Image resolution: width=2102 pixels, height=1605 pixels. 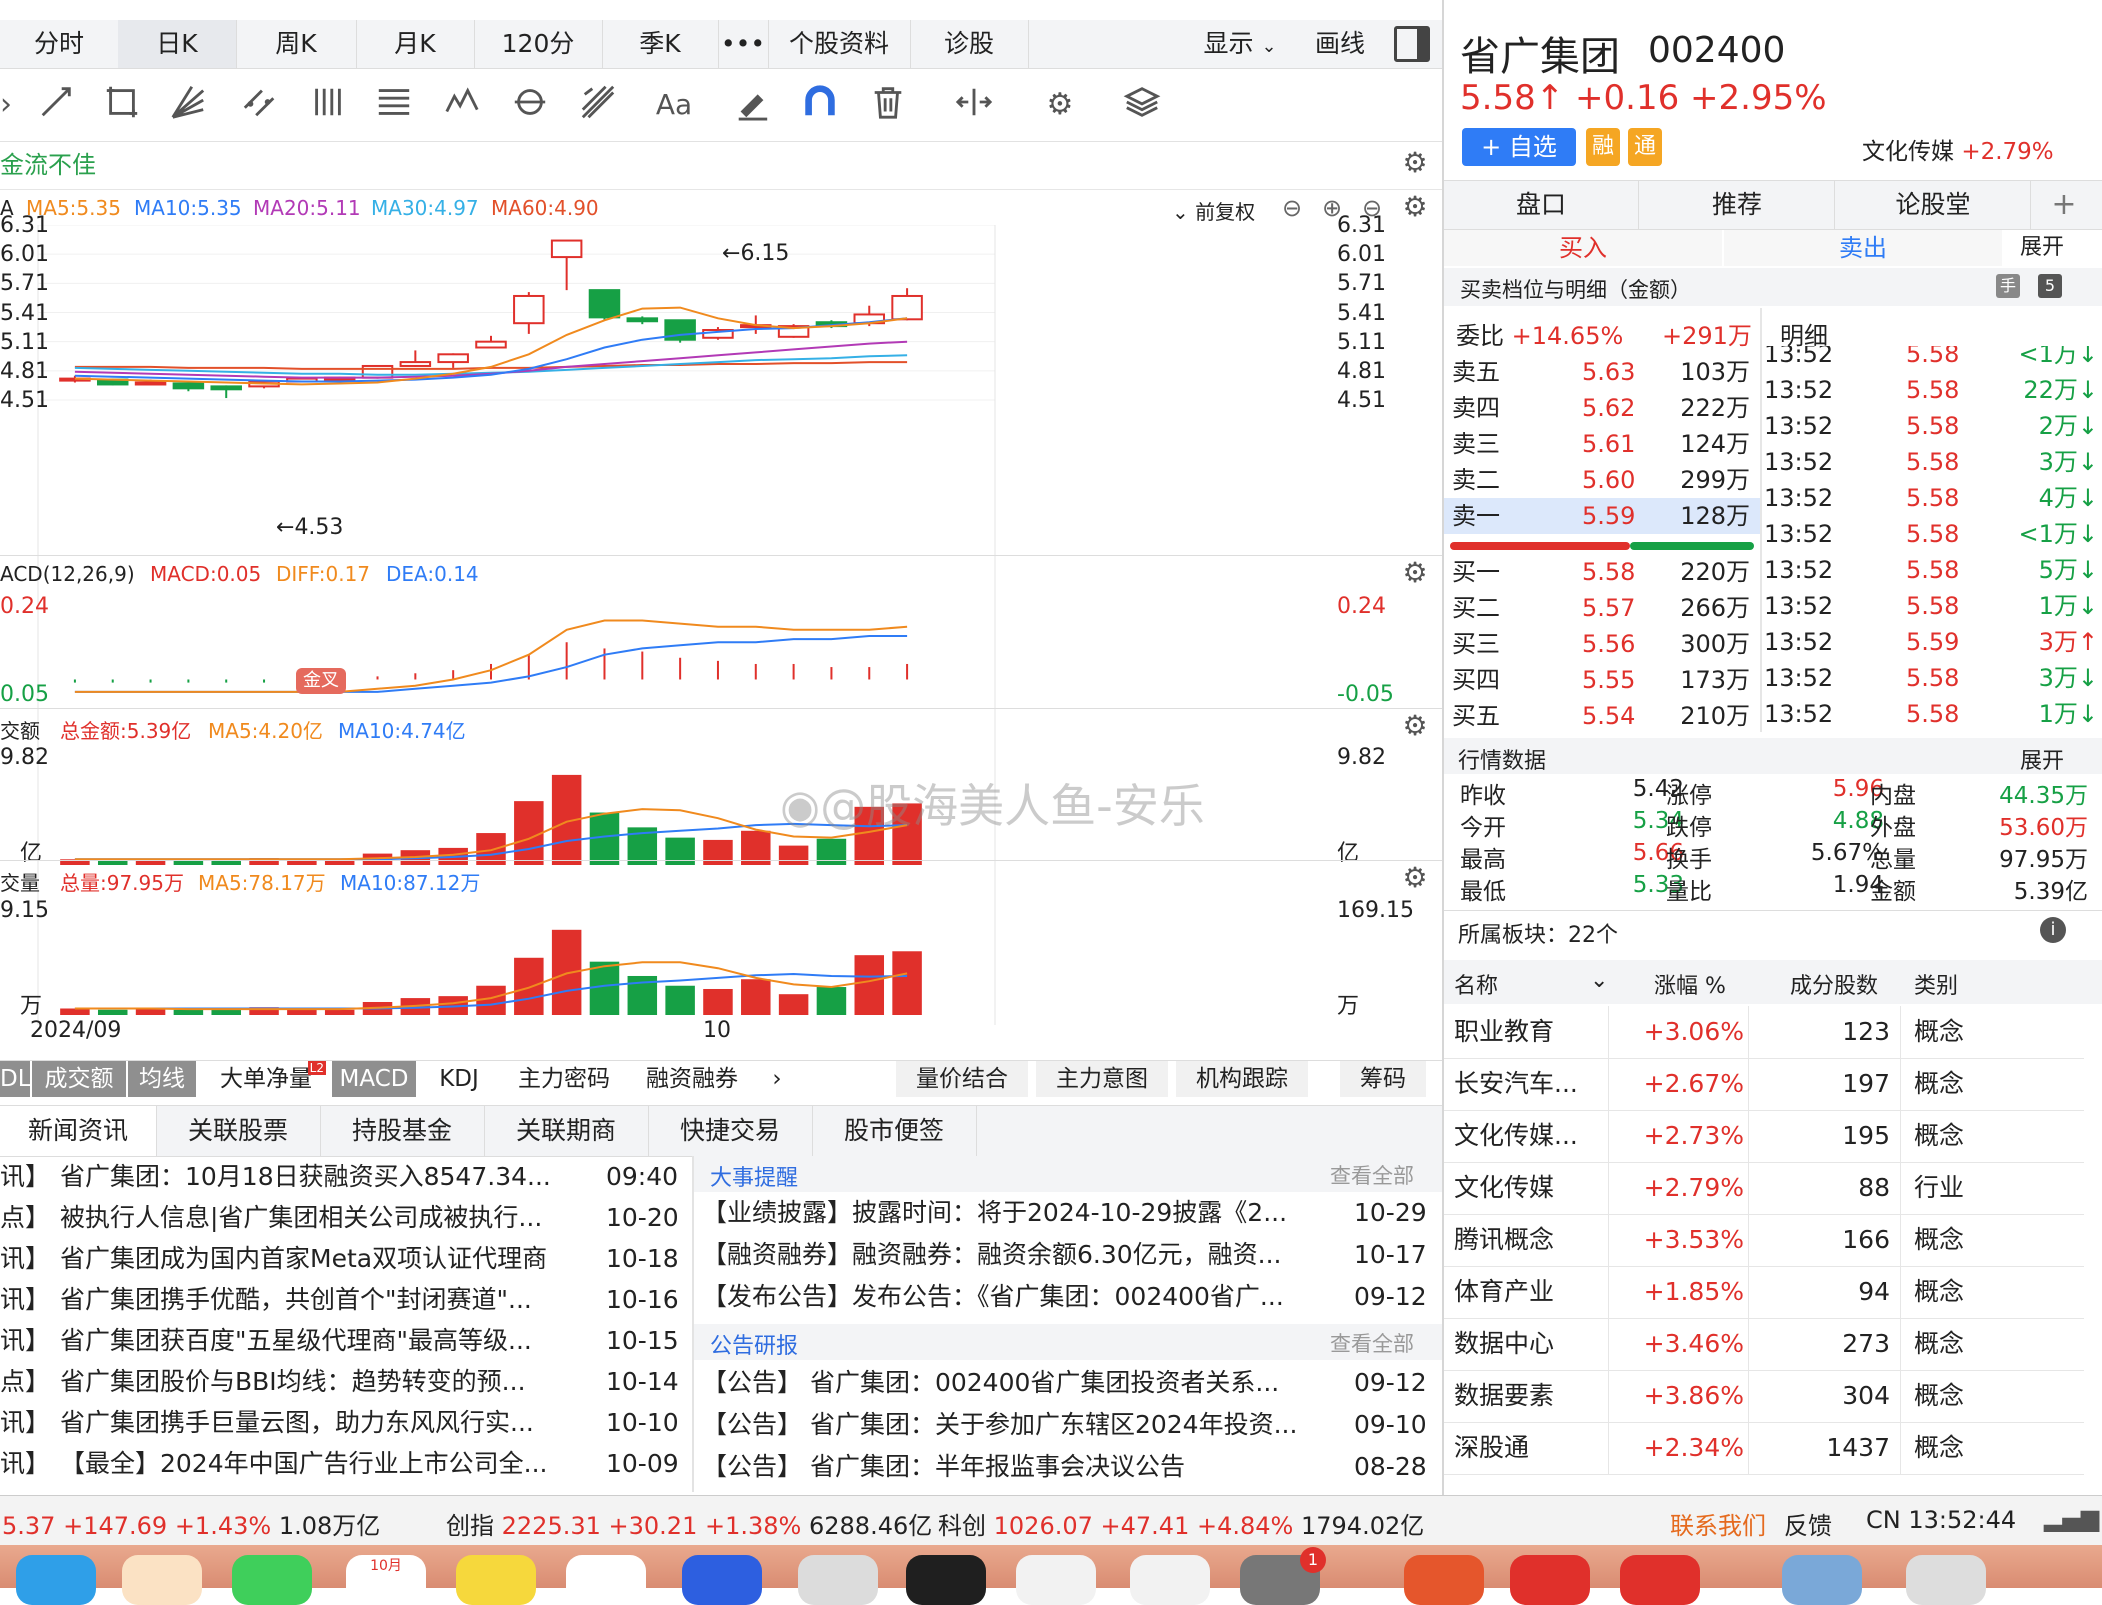 What do you see at coordinates (1068, 1255) in the screenshot?
I see `event-row: 【融资融券】融资融券：融资余额6.30亿元，融资... 10-17` at bounding box center [1068, 1255].